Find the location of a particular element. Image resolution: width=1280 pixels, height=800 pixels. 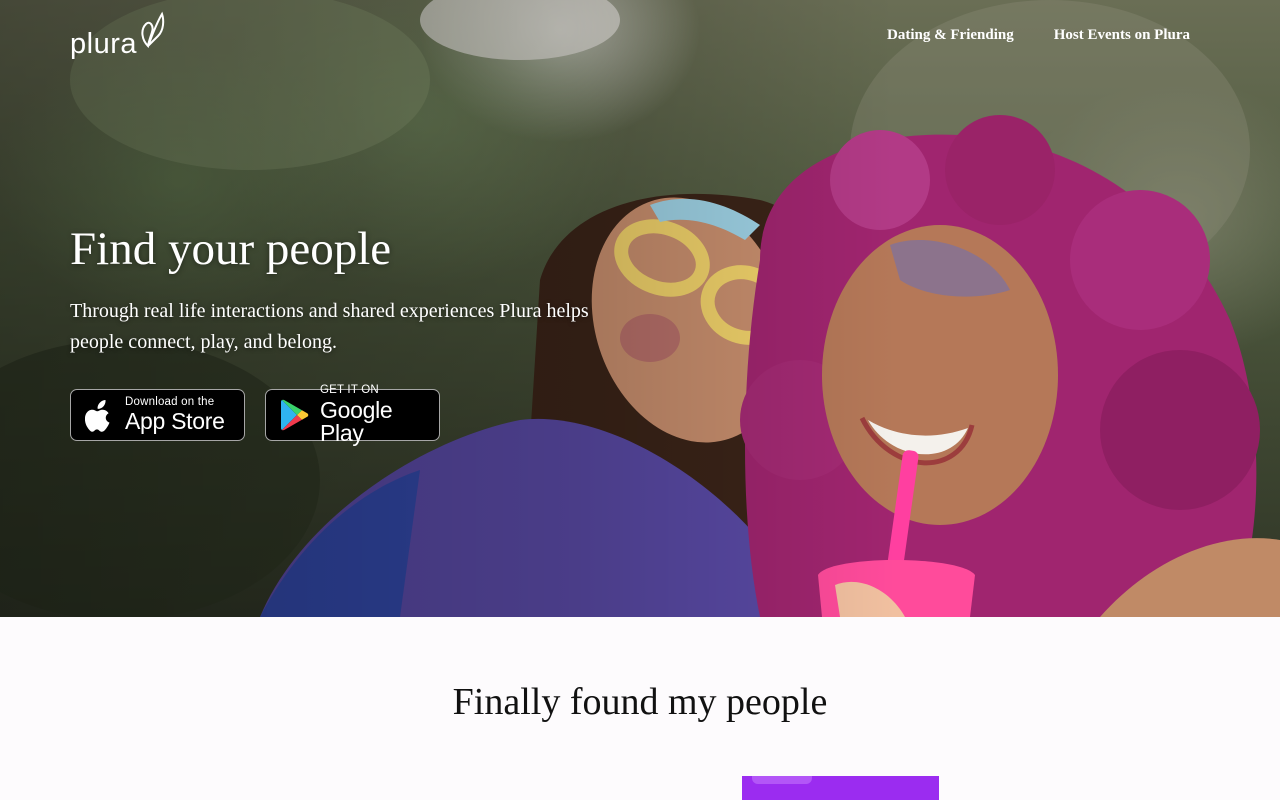

google-play-small-label: GET IT ON is located at coordinates (349, 390).